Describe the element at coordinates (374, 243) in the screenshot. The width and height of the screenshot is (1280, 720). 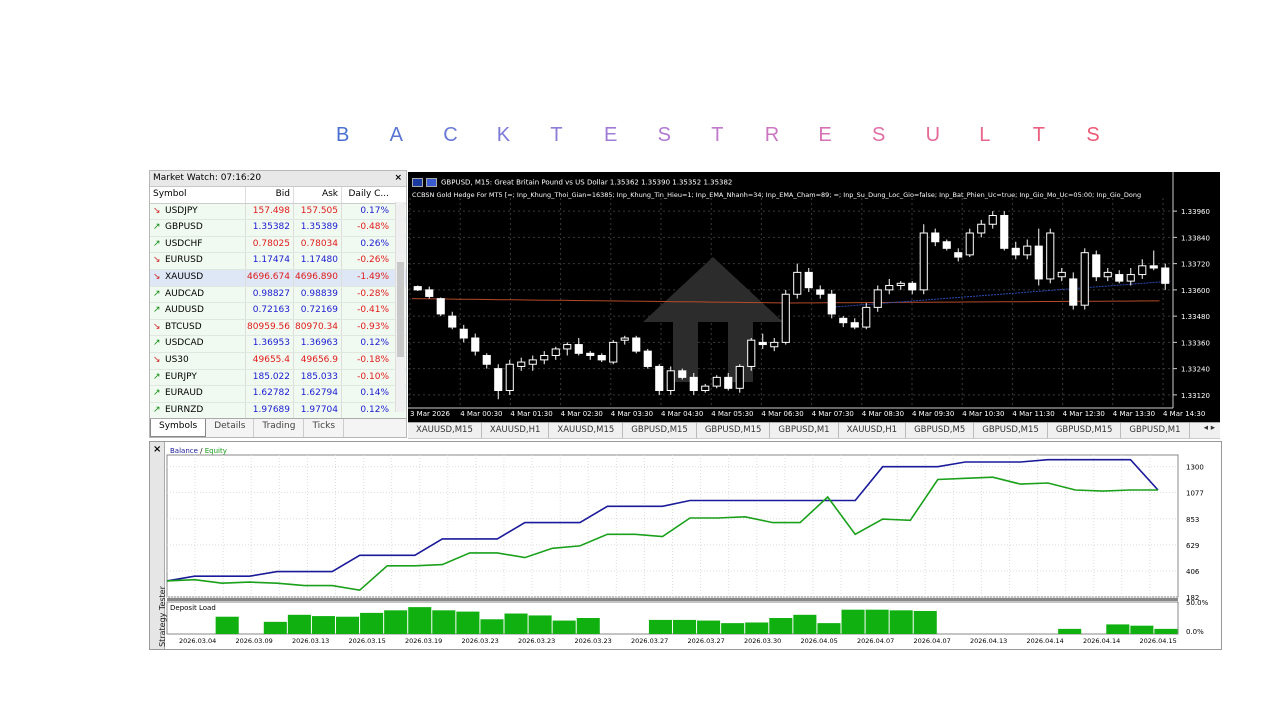
I see `change-cell: 0.26%` at that location.